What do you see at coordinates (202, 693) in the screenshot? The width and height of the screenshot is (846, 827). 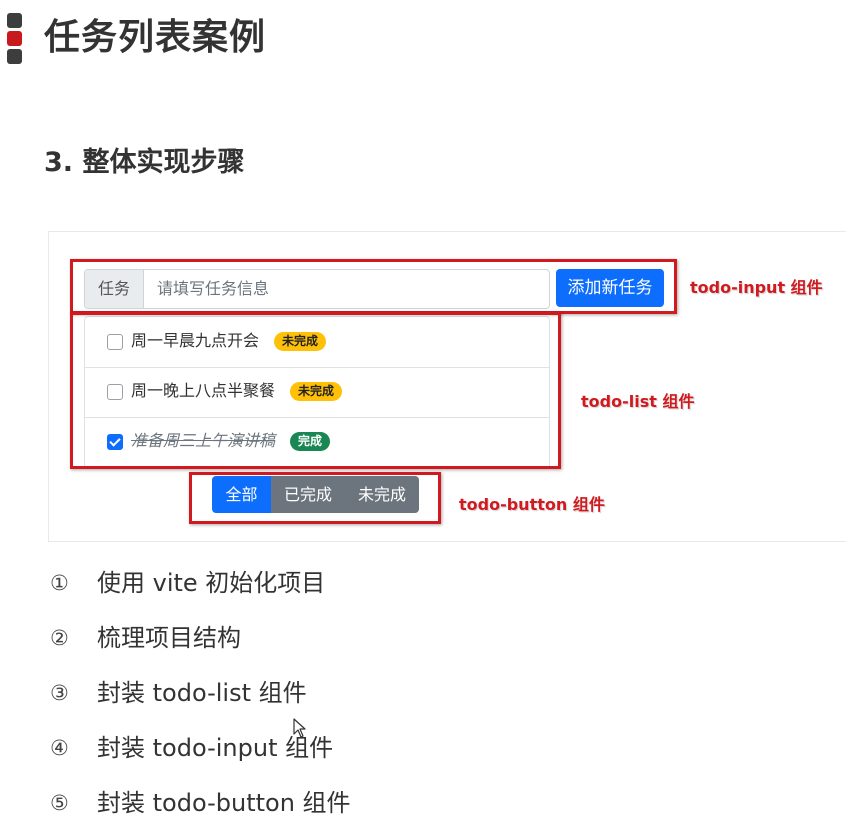 I see `step-text: 封装 todo-list 组件` at bounding box center [202, 693].